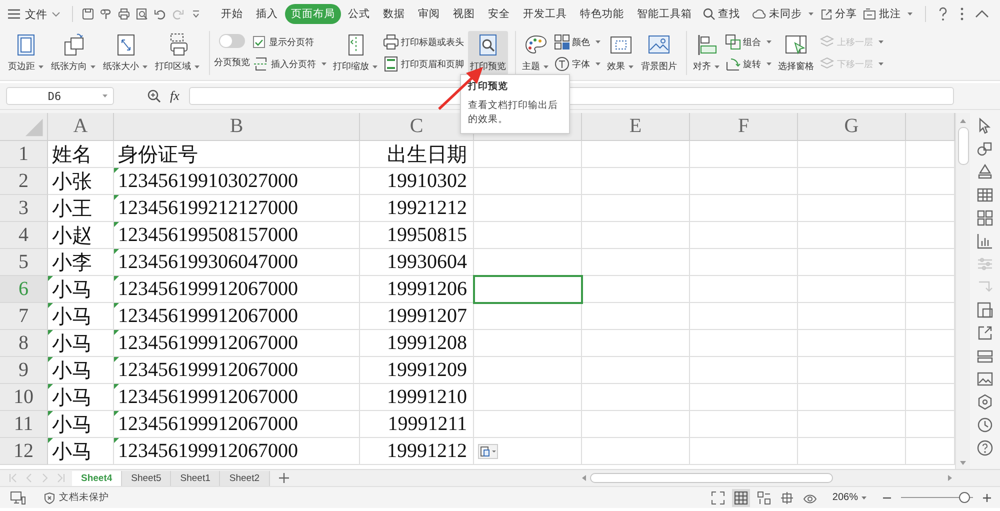 The image size is (1000, 511). What do you see at coordinates (24, 154) in the screenshot?
I see `row-header: 1` at bounding box center [24, 154].